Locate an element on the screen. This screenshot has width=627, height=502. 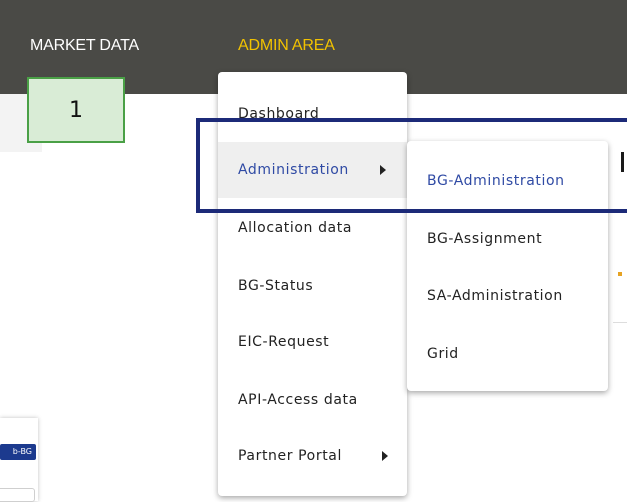
background-edge-dot is located at coordinates (620, 274).